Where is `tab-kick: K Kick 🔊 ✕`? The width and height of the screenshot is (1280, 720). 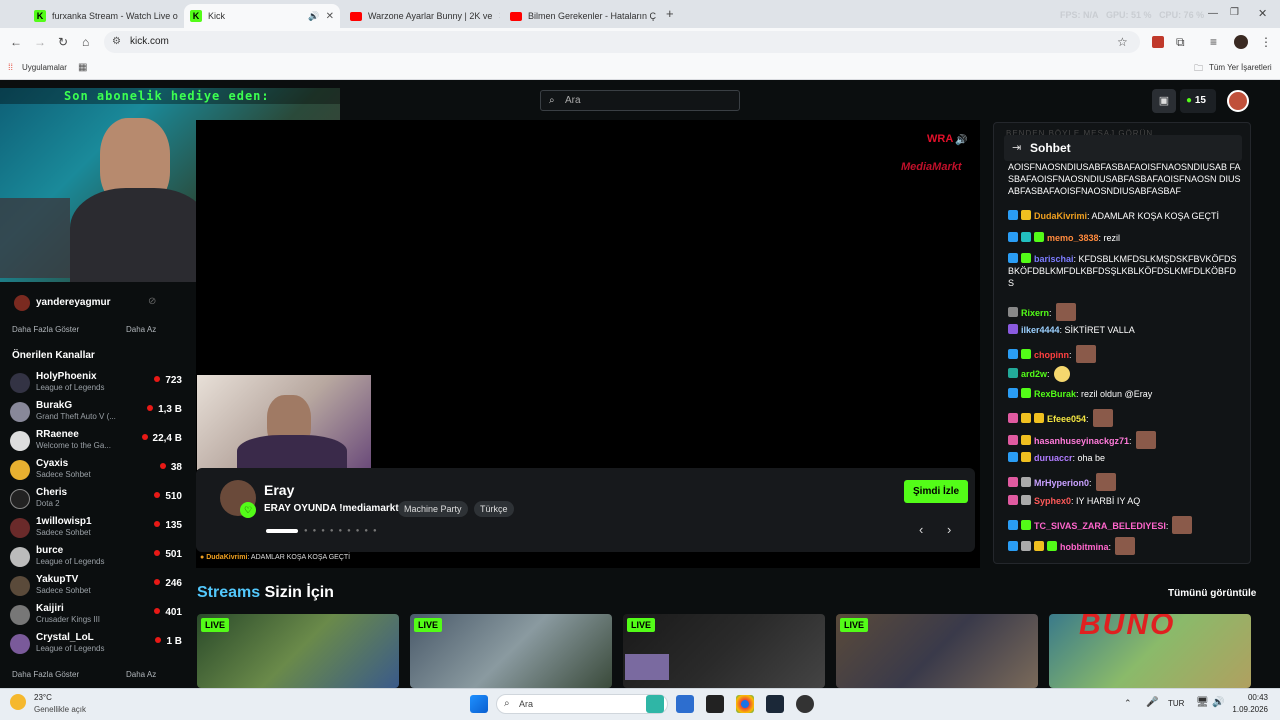
tab-kick: K Kick 🔊 ✕ is located at coordinates (262, 16).